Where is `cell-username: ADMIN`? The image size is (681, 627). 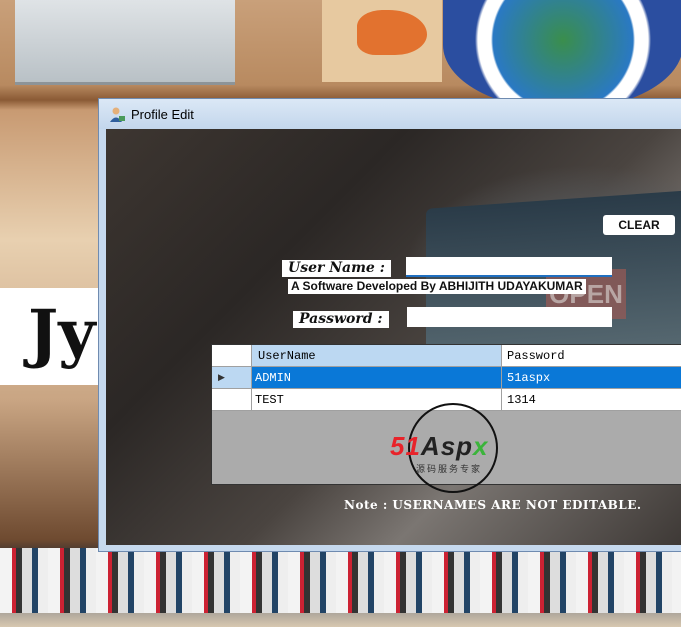 cell-username: ADMIN is located at coordinates (377, 377).